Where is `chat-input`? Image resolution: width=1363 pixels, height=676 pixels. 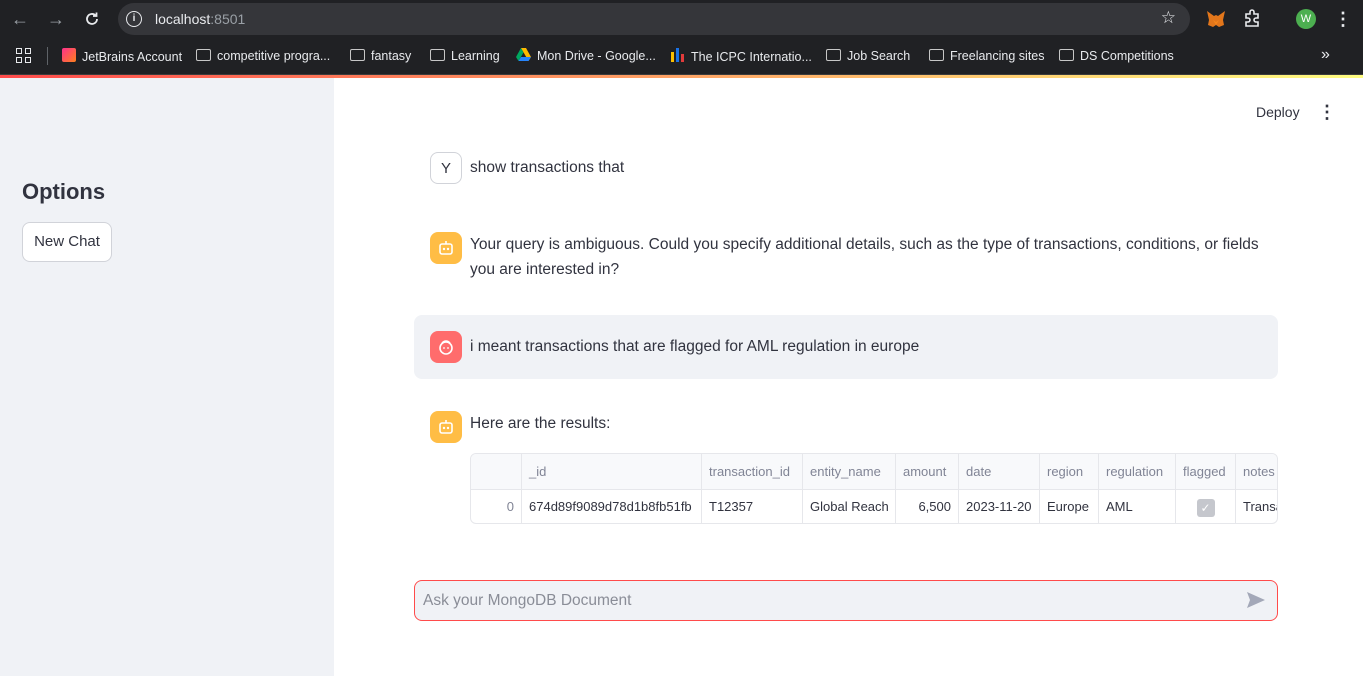
chat-input is located at coordinates (823, 600).